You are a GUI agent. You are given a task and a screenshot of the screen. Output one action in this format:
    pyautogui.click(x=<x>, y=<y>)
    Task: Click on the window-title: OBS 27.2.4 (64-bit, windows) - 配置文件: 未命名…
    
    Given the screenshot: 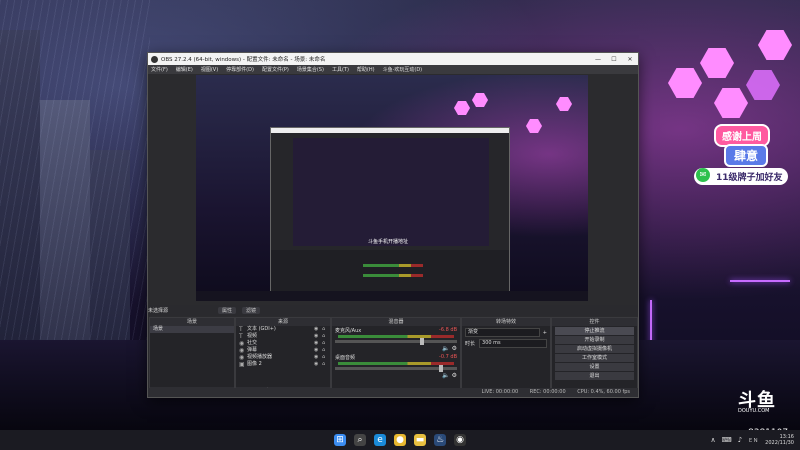 What is the action you would take?
    pyautogui.click(x=243, y=60)
    